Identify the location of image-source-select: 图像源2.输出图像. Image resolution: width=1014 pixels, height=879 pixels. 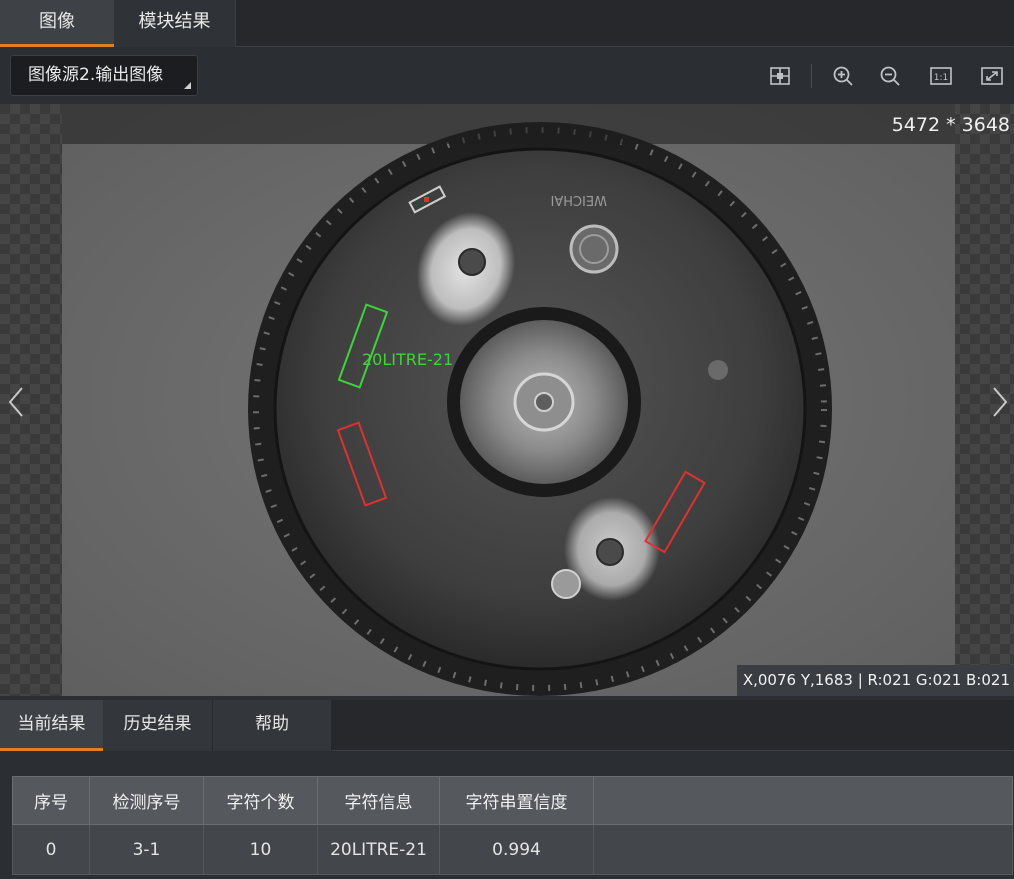
(104, 75).